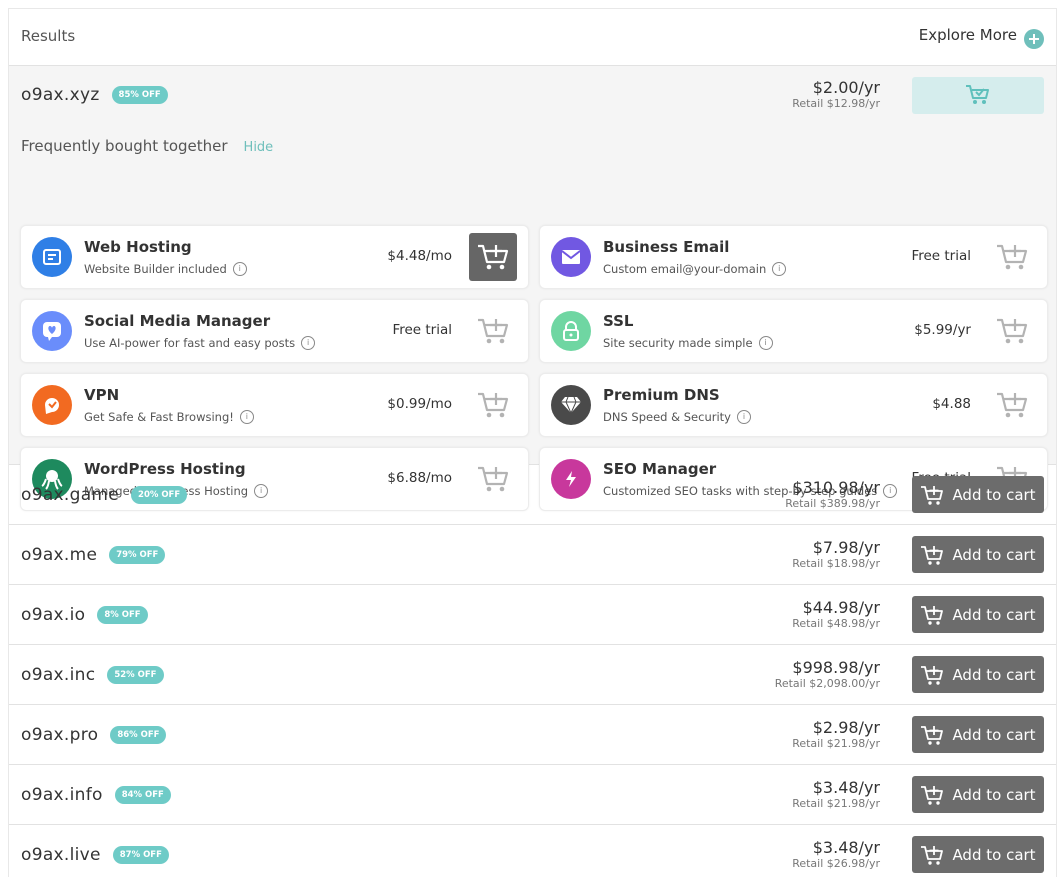 The image size is (1063, 877). What do you see at coordinates (124, 146) in the screenshot?
I see `fbt-title: Frequently bought together` at bounding box center [124, 146].